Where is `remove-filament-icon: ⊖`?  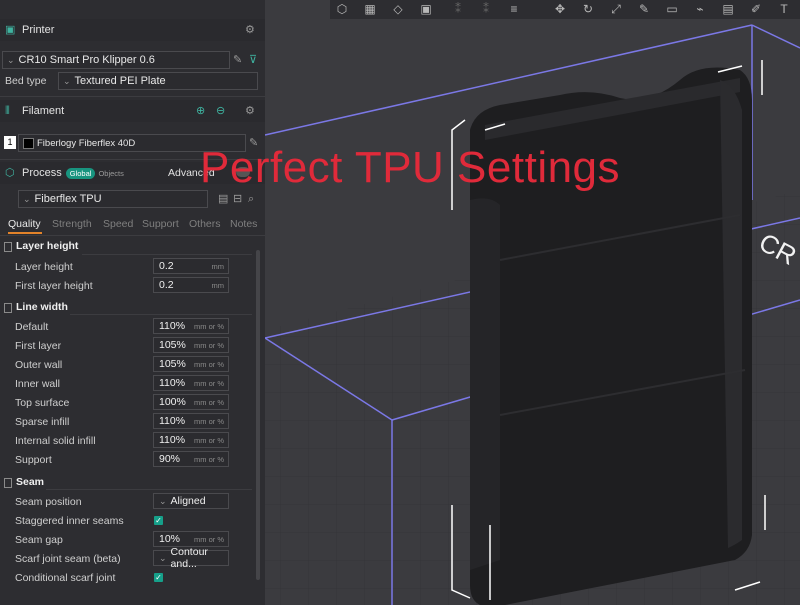 remove-filament-icon: ⊖ is located at coordinates (220, 111).